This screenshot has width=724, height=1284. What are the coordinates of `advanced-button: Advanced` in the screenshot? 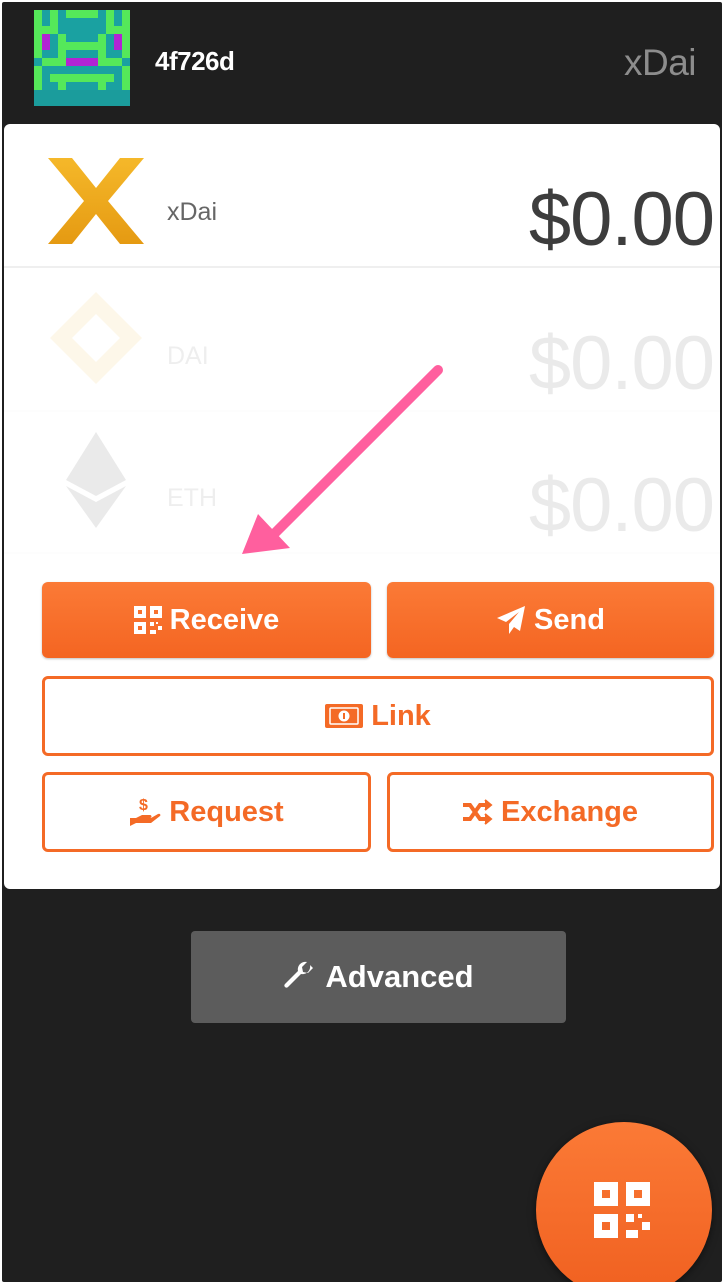 It's located at (378, 977).